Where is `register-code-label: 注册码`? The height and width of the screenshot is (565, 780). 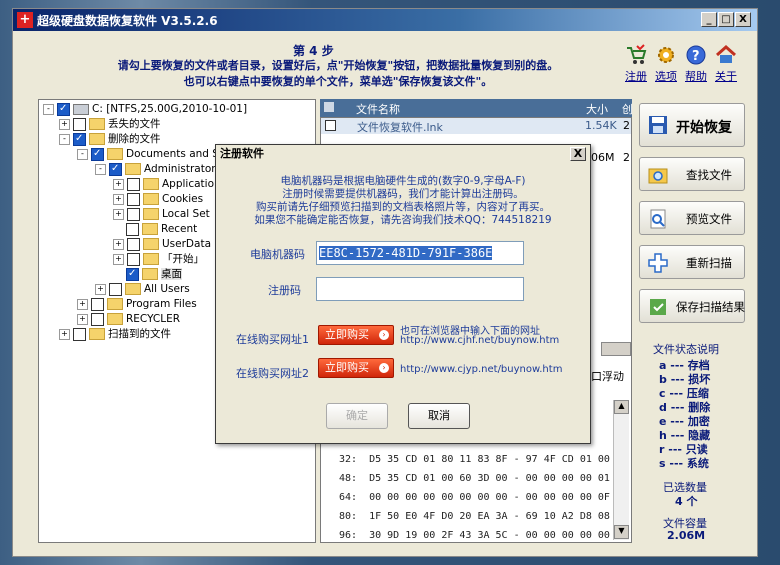 register-code-label: 注册码 is located at coordinates (284, 290).